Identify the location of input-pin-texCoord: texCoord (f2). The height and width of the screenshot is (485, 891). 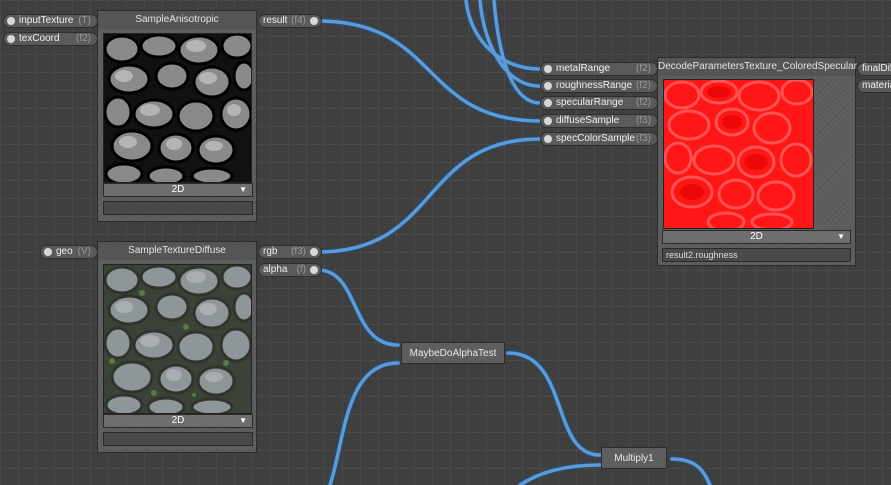
(50, 39).